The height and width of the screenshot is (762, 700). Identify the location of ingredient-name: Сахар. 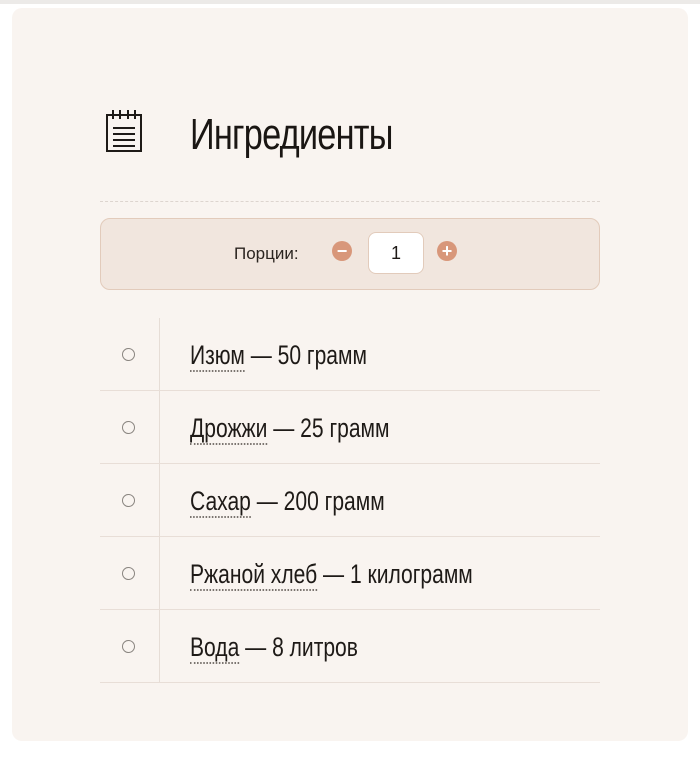
(220, 502).